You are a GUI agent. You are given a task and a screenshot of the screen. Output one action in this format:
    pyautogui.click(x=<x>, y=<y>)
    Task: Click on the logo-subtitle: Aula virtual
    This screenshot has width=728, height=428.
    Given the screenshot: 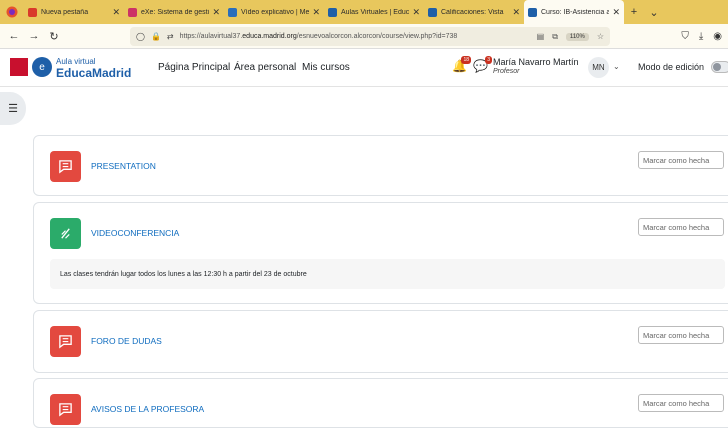 What is the action you would take?
    pyautogui.click(x=76, y=61)
    